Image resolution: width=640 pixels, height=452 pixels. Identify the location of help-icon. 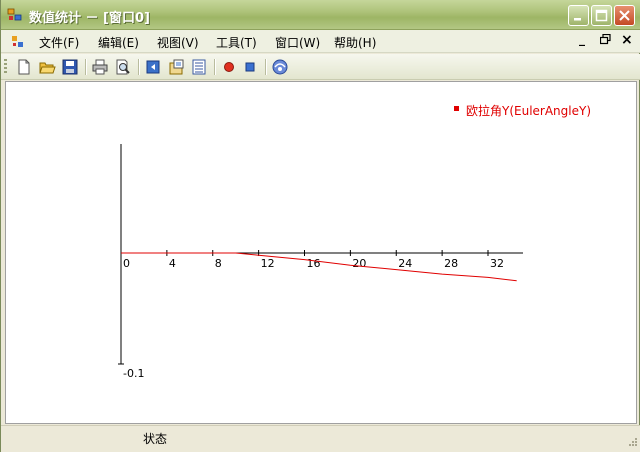
(280, 67).